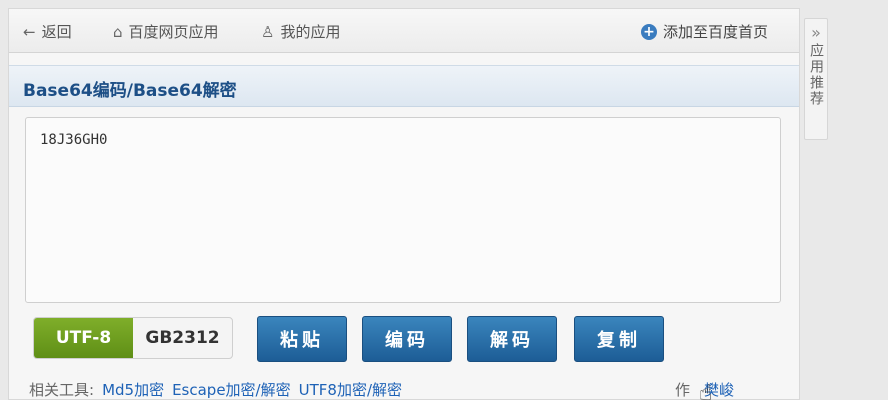 Image resolution: width=888 pixels, height=400 pixels. I want to click on back-label: 返回, so click(56, 32).